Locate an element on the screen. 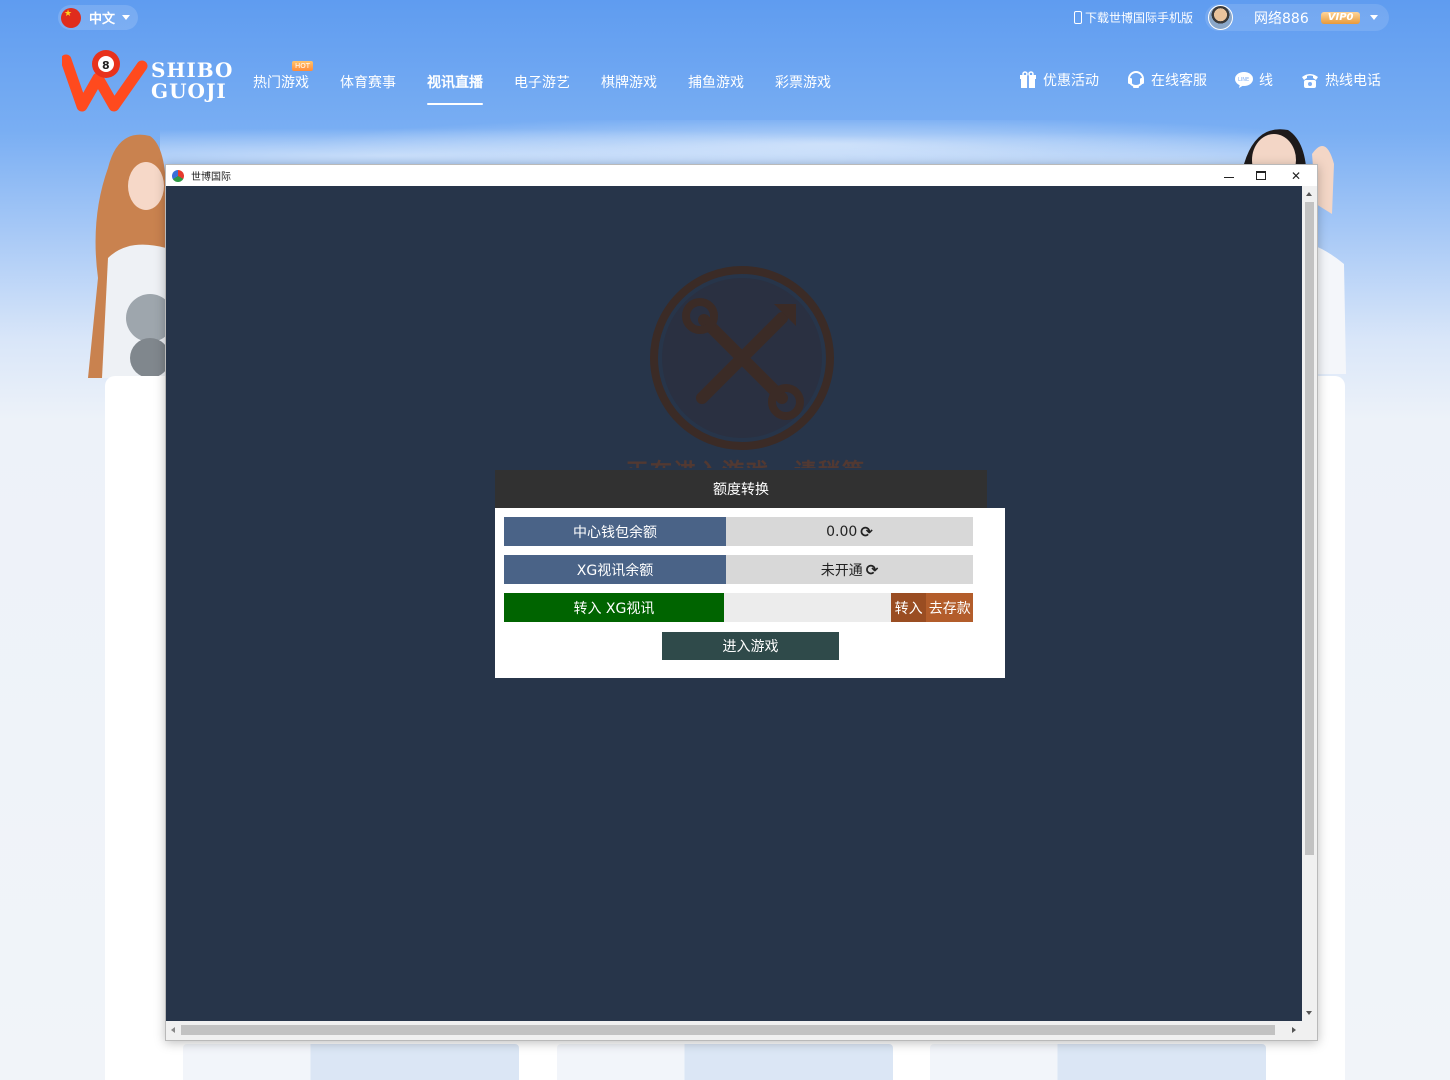  nav-card-games: 棋牌游戏 is located at coordinates (629, 82).